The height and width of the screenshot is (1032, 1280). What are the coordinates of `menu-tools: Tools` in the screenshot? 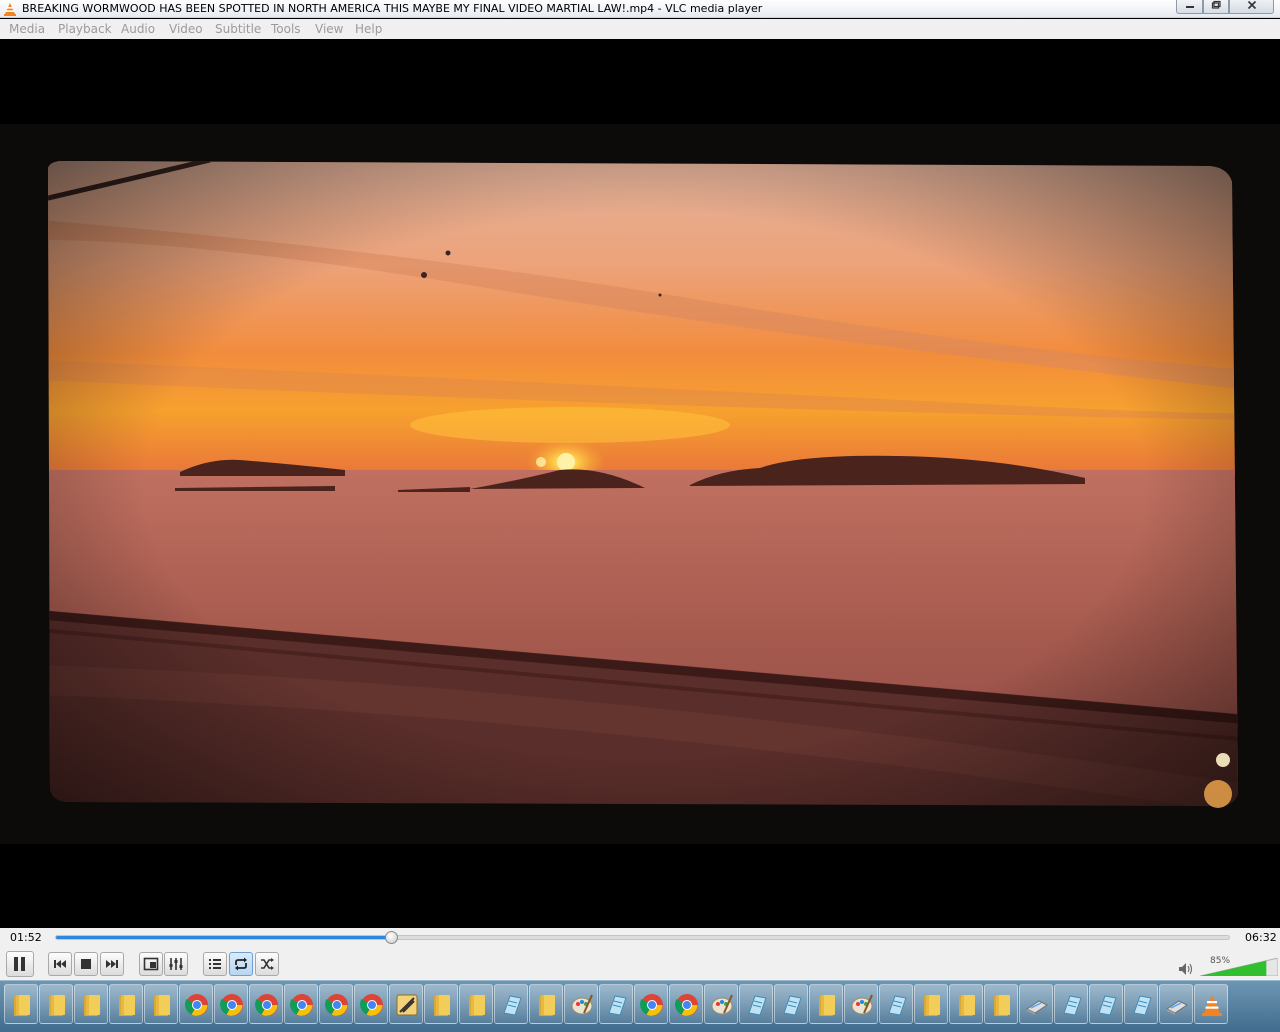 It's located at (286, 29).